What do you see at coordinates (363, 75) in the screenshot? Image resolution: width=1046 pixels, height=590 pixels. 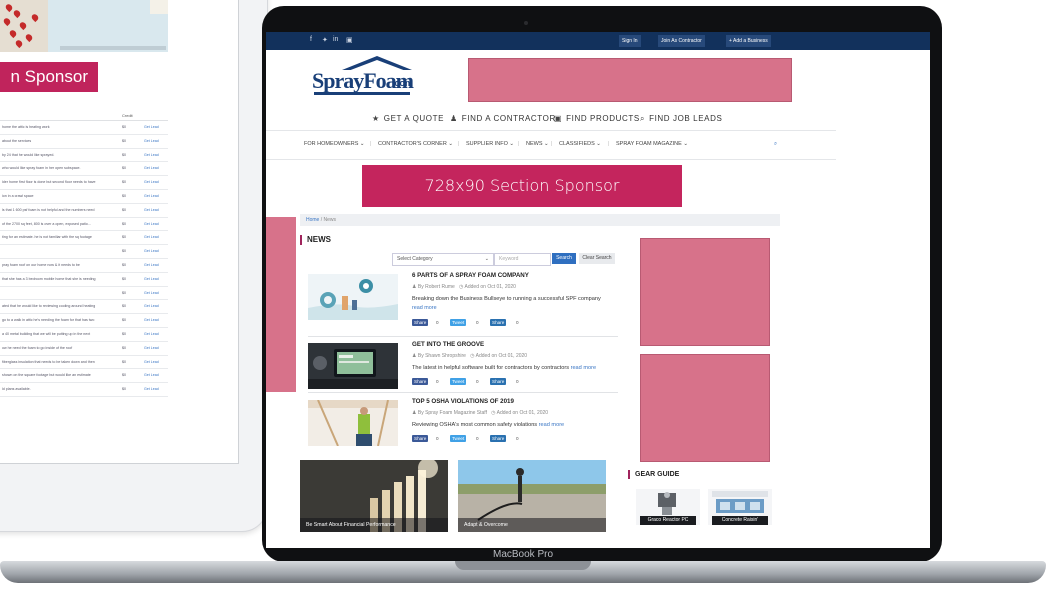 I see `site-logo: SprayFoam .com` at bounding box center [363, 75].